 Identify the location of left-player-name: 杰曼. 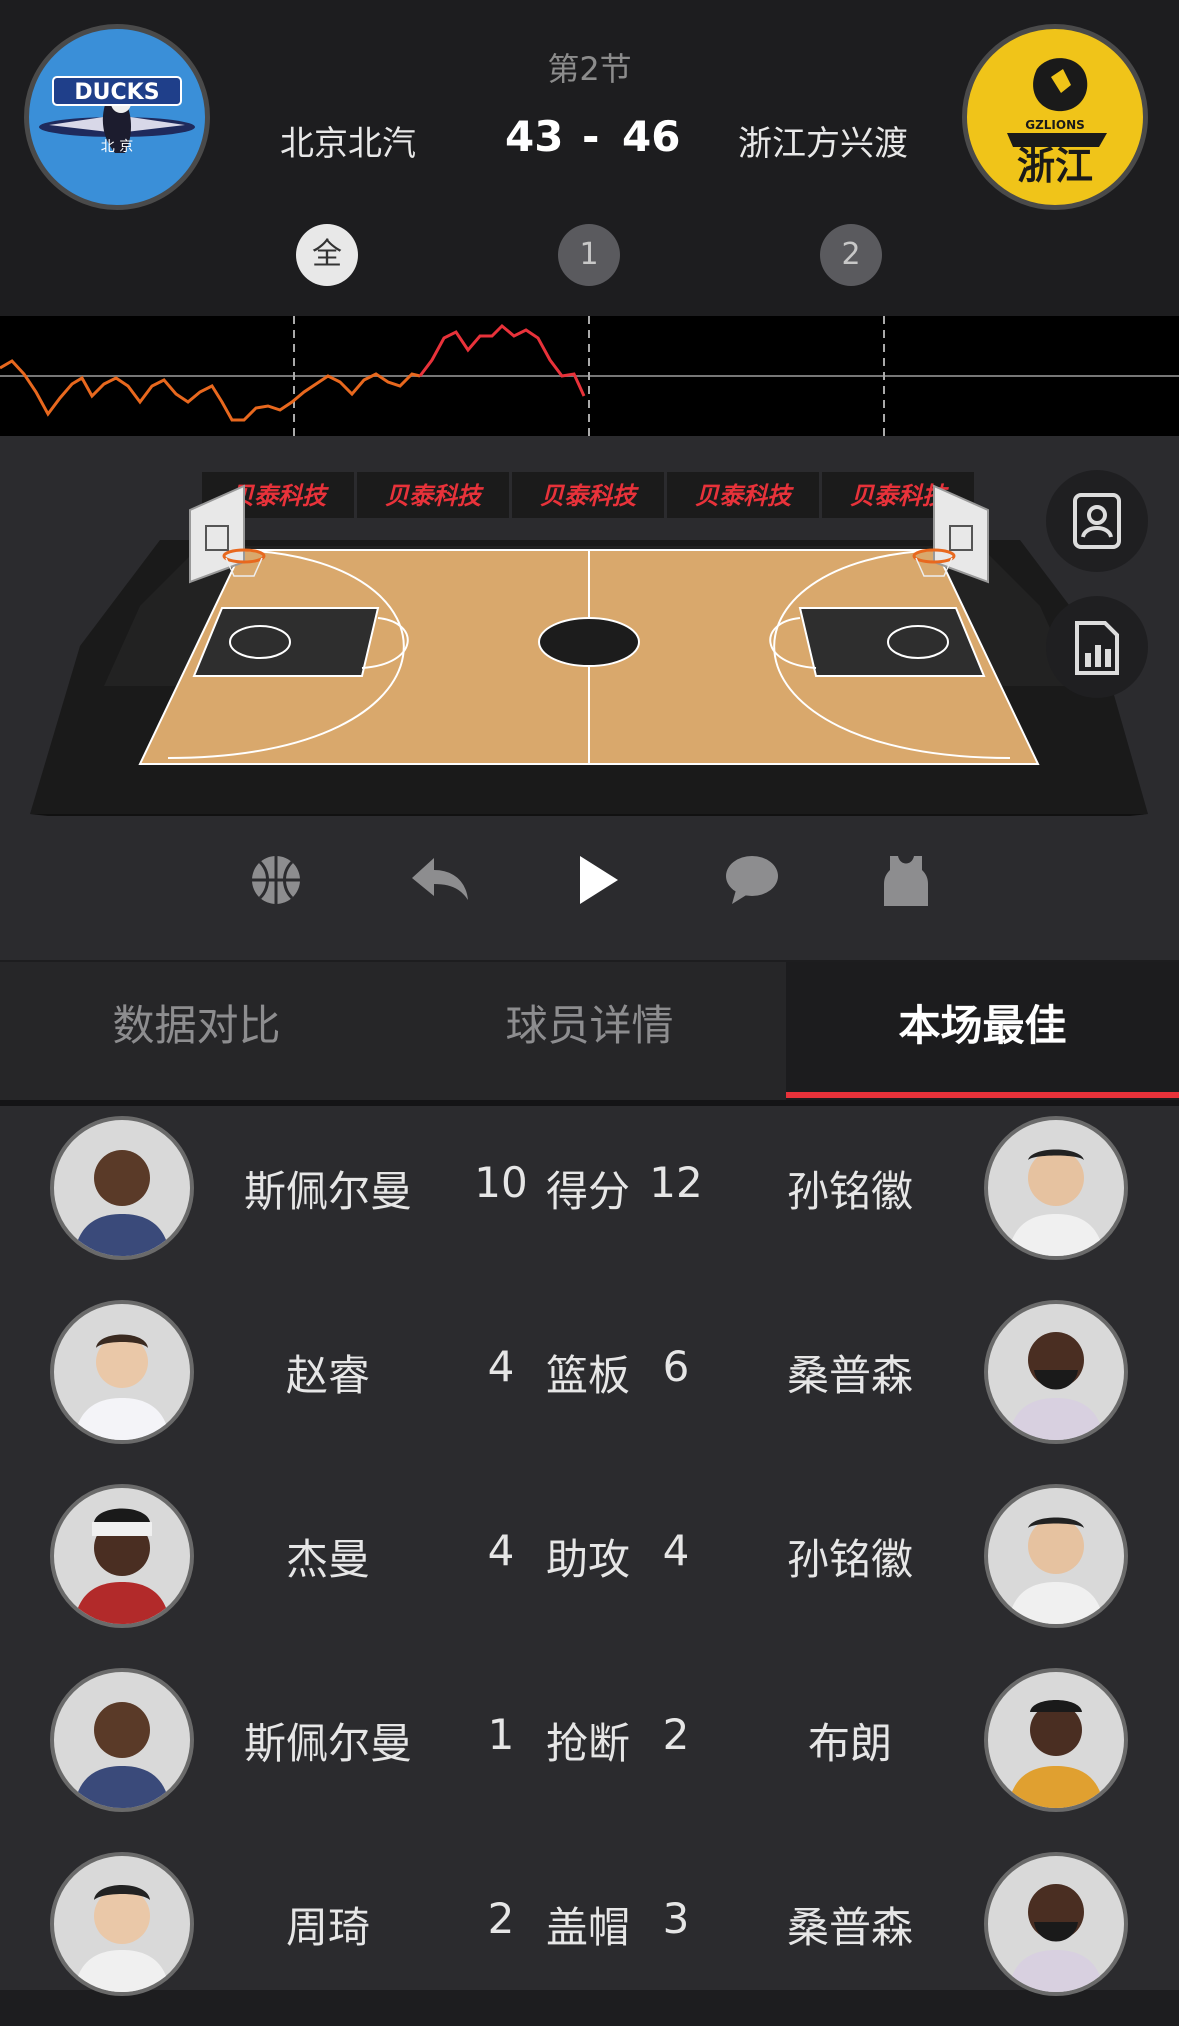
(327, 1559).